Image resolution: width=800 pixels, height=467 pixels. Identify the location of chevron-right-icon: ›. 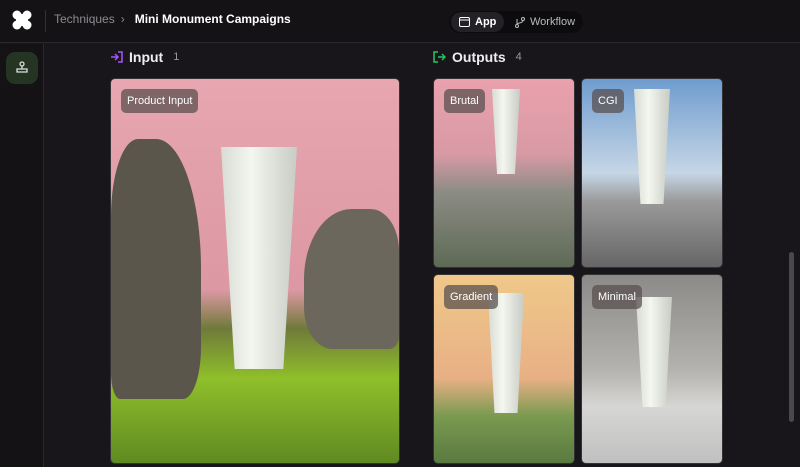
(122, 19).